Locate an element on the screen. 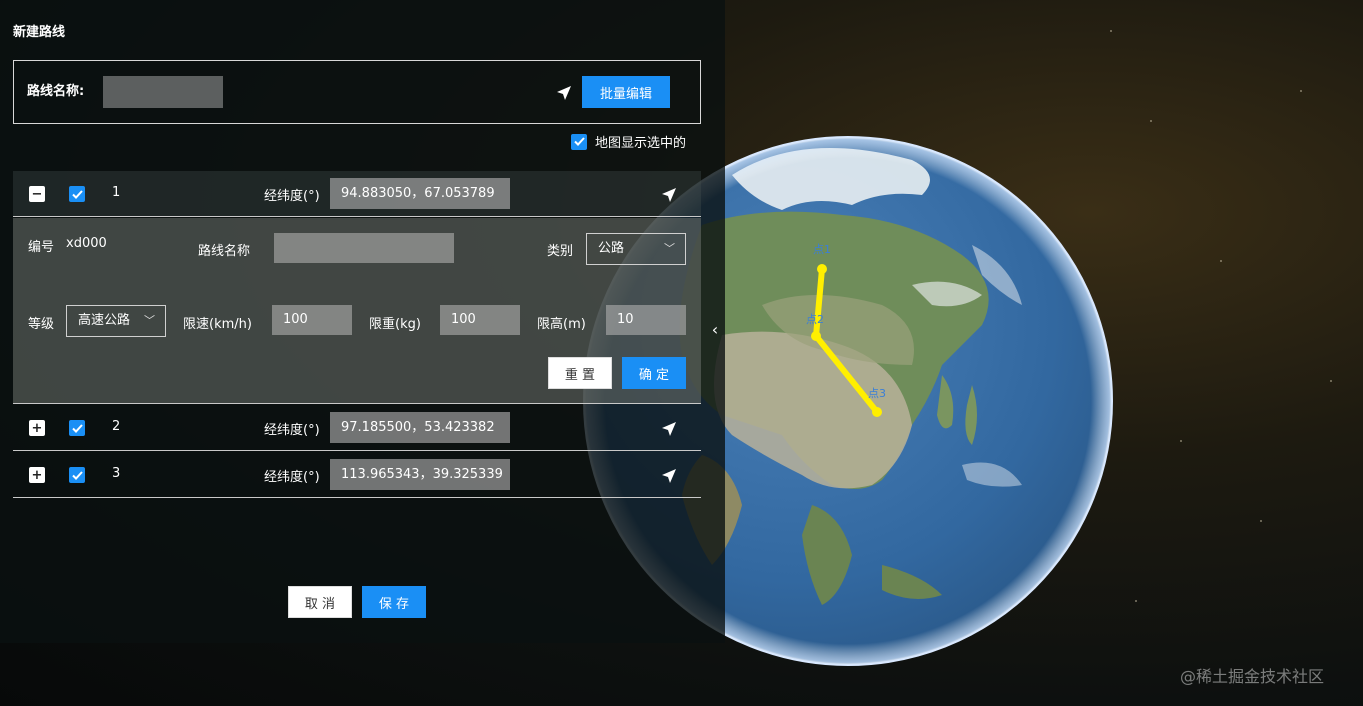 The width and height of the screenshot is (1363, 706). point-index-3: 3 is located at coordinates (116, 473).